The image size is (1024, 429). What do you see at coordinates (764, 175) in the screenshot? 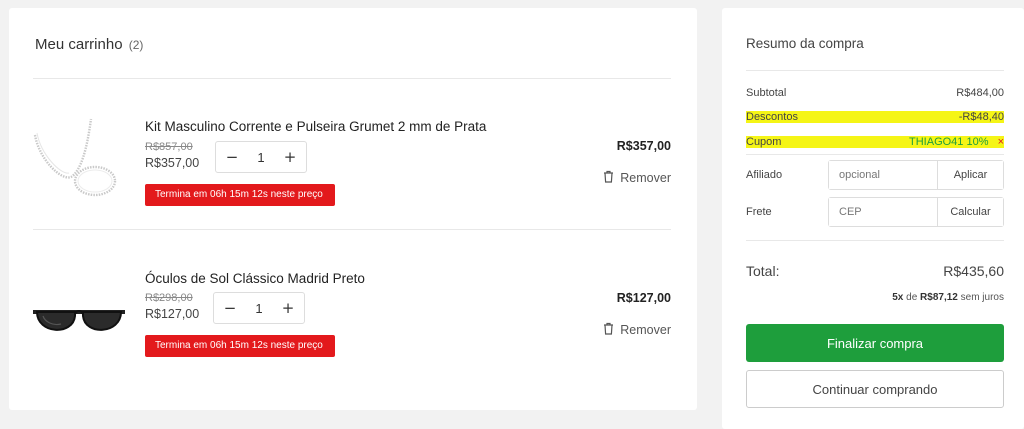
I see `affiliate-label: Afiliado` at bounding box center [764, 175].